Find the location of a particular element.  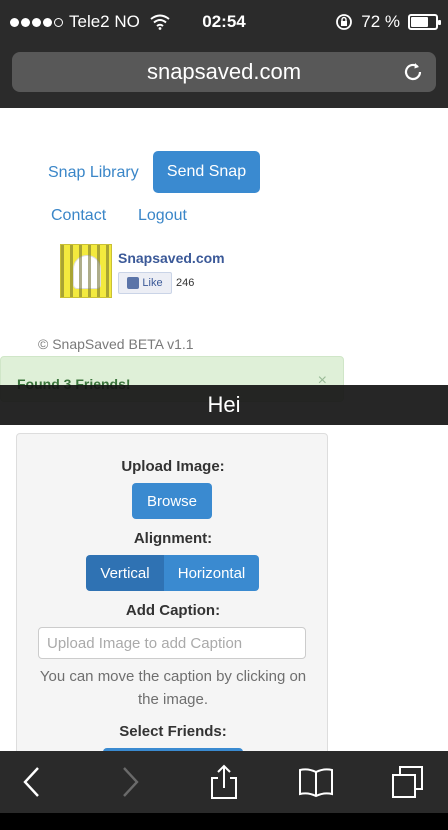

bottom-strip is located at coordinates (224, 821).